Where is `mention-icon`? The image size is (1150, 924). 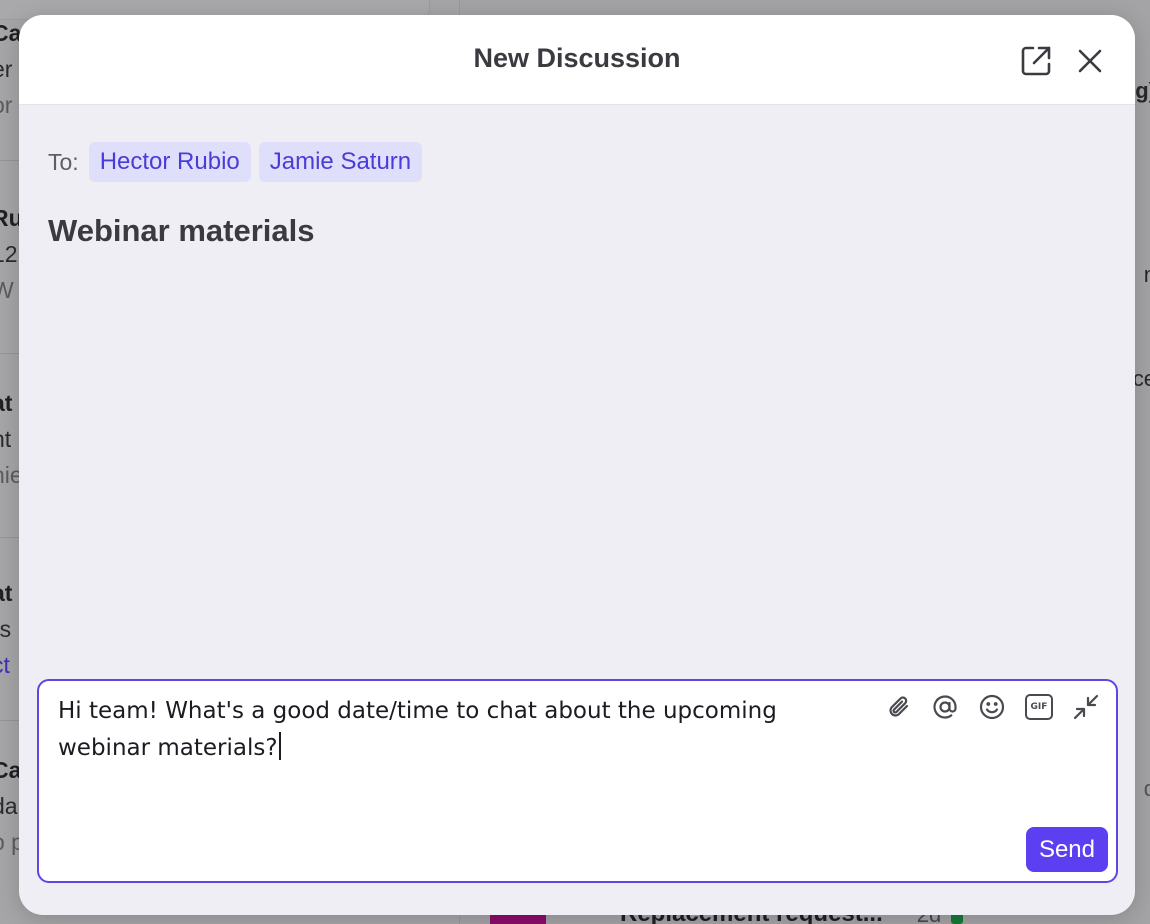 mention-icon is located at coordinates (945, 707).